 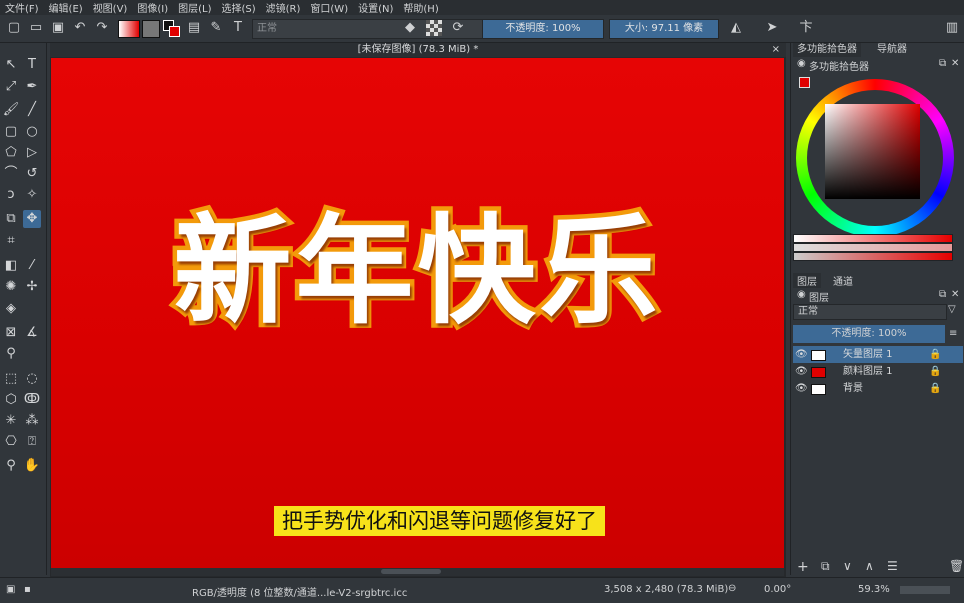 I want to click on crop-tool-icon: ⌗, so click(x=11, y=241).